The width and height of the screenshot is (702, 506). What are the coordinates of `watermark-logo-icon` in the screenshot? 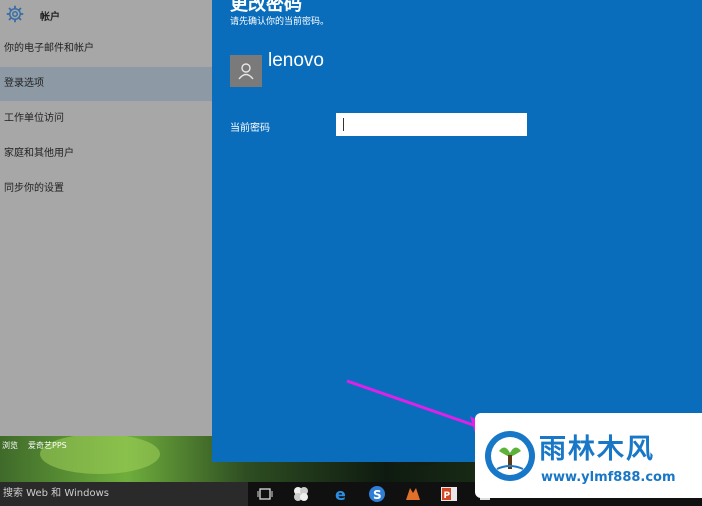 It's located at (510, 456).